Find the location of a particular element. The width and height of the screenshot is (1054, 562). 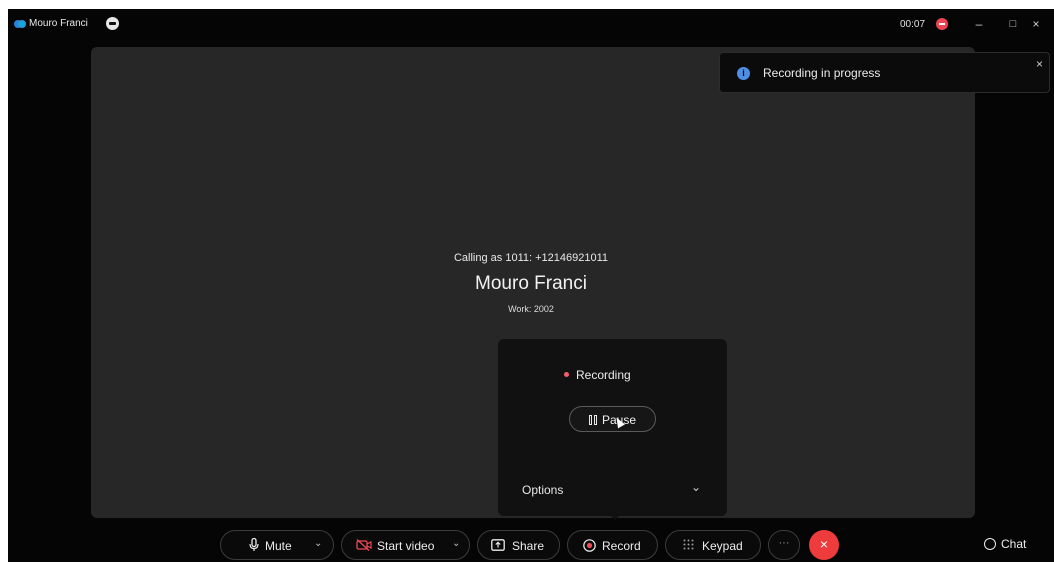

mute-button: Mute ⌄ is located at coordinates (277, 545).